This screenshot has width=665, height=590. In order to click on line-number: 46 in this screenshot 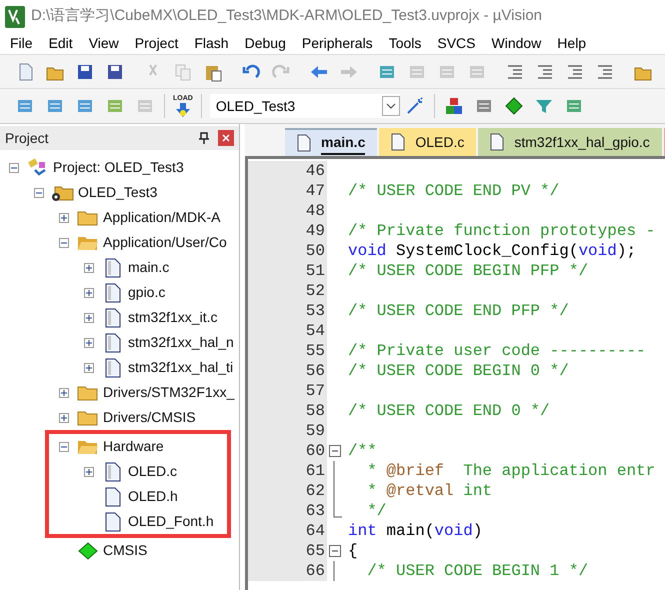, I will do `click(287, 171)`.